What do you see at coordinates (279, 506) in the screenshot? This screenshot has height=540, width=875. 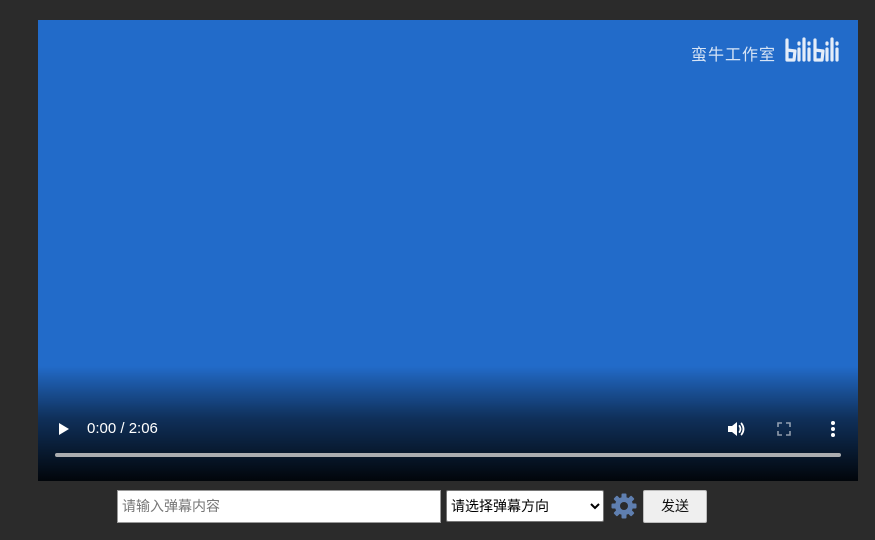 I see `danmaku-input` at bounding box center [279, 506].